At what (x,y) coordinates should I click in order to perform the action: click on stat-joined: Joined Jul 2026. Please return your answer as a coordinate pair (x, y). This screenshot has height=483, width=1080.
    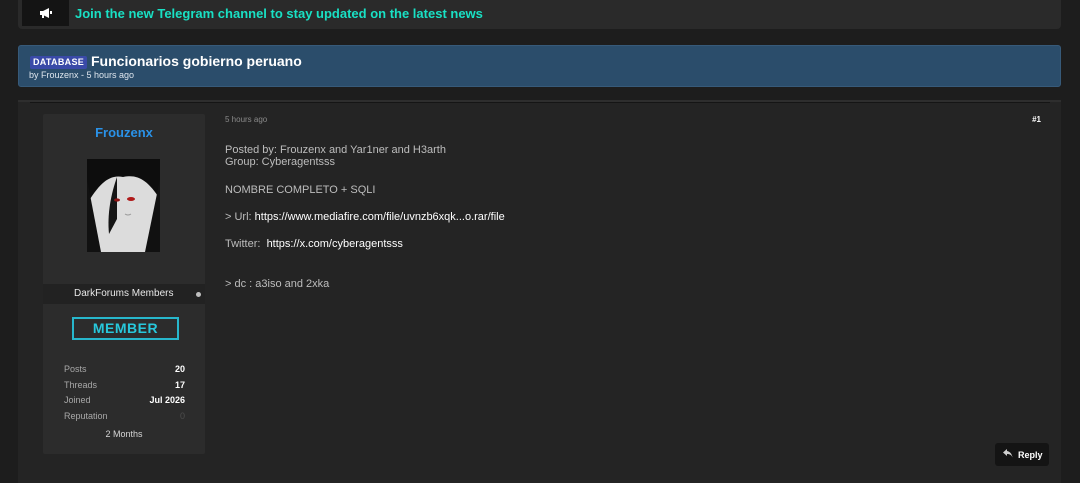
    Looking at the image, I should click on (124, 403).